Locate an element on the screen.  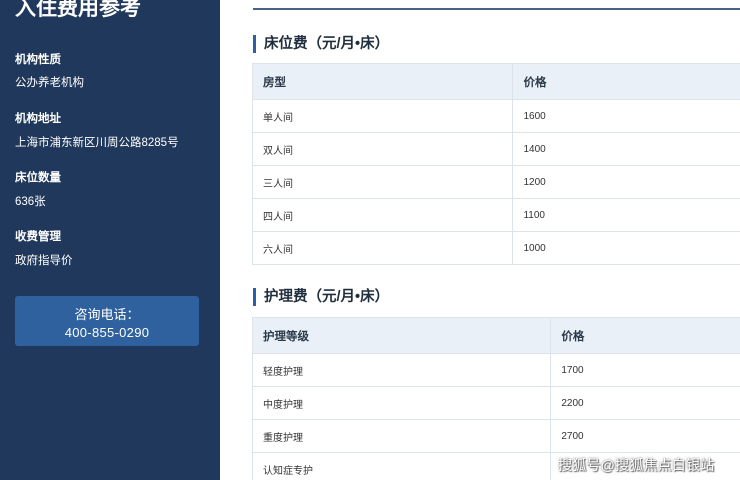
info-value-beds: 636张 is located at coordinates (30, 202).